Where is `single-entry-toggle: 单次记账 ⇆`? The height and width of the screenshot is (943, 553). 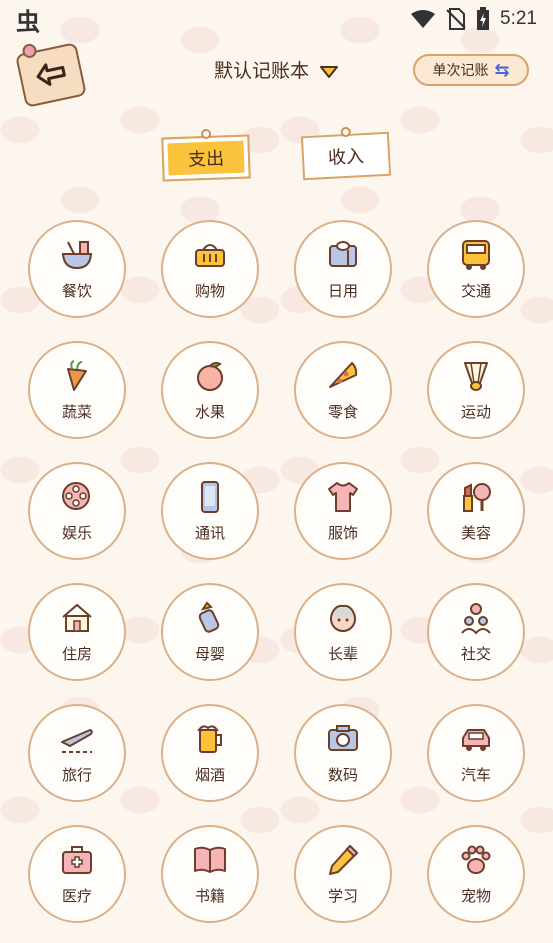
single-entry-toggle: 单次记账 ⇆ is located at coordinates (471, 70).